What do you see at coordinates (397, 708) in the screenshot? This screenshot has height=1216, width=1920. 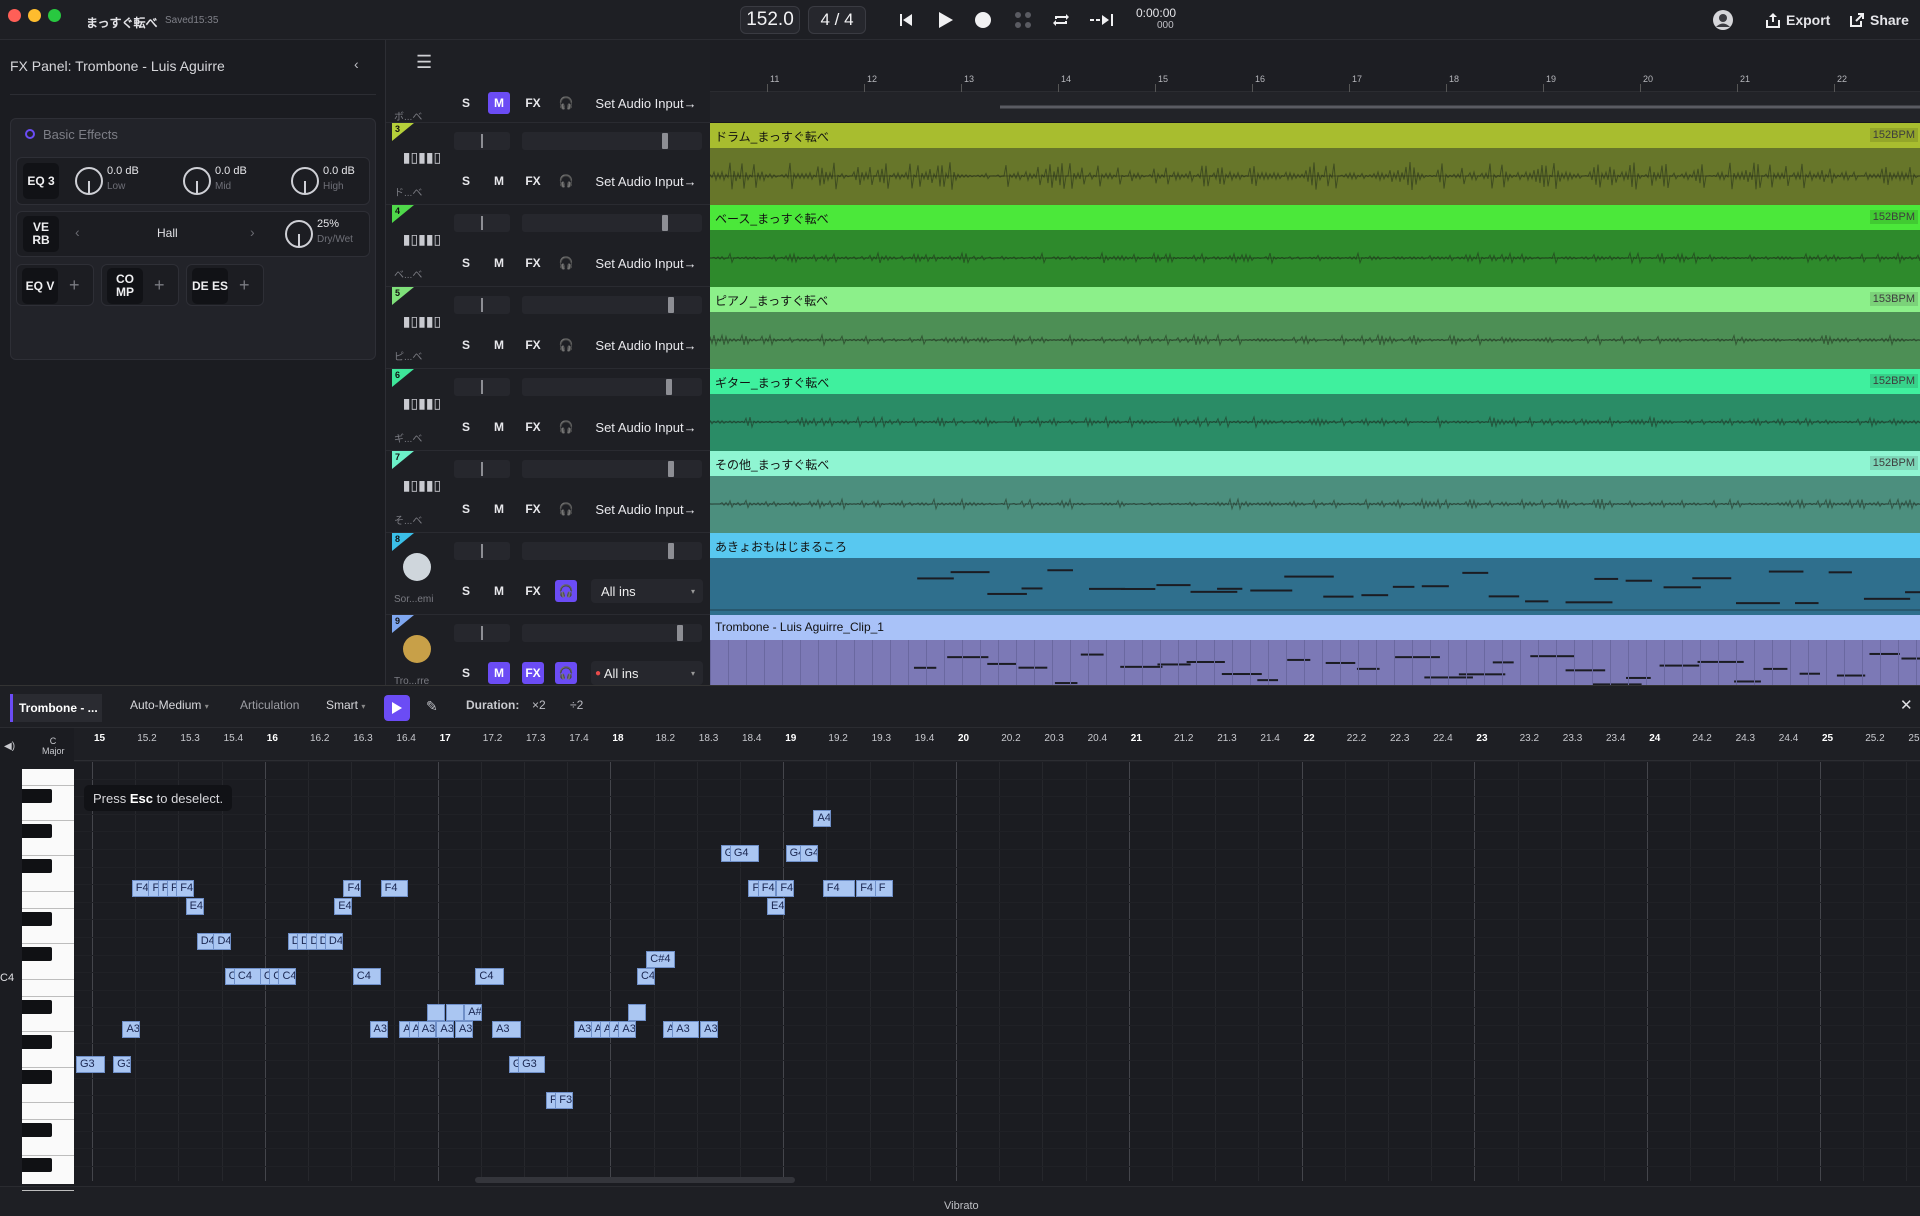 I see `select-tool-icon` at bounding box center [397, 708].